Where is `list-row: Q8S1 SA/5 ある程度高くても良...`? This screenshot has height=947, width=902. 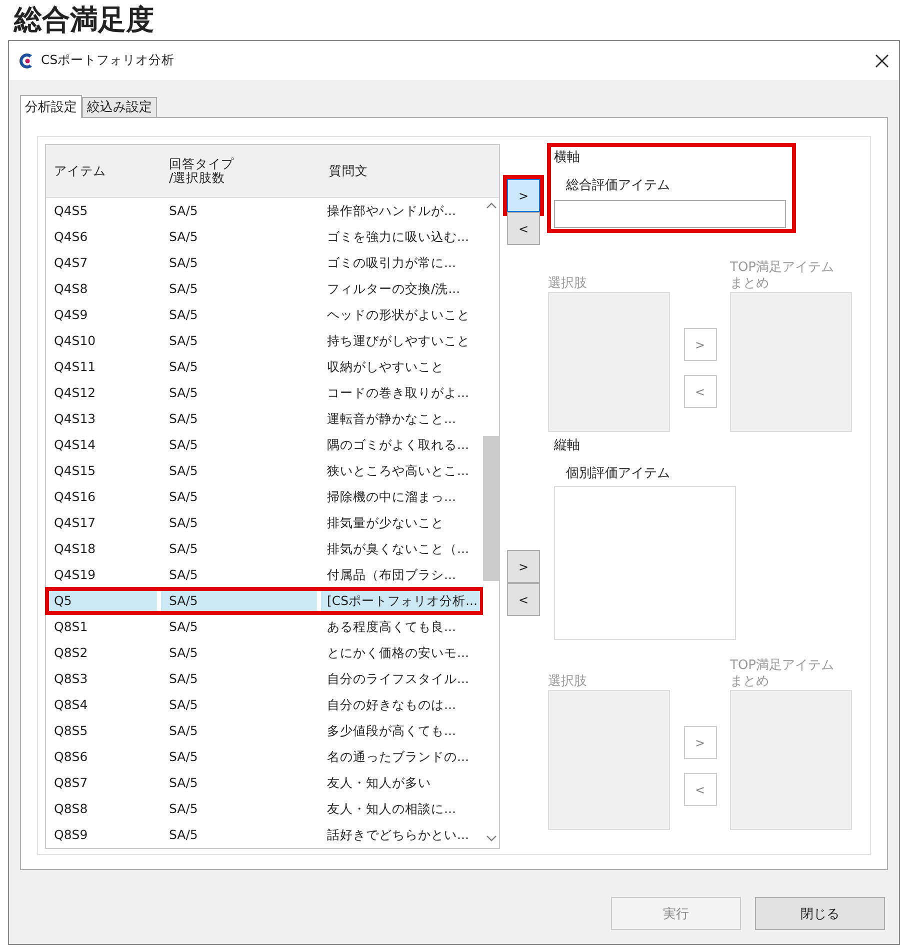 list-row: Q8S1 SA/5 ある程度高くても良... is located at coordinates (264, 627).